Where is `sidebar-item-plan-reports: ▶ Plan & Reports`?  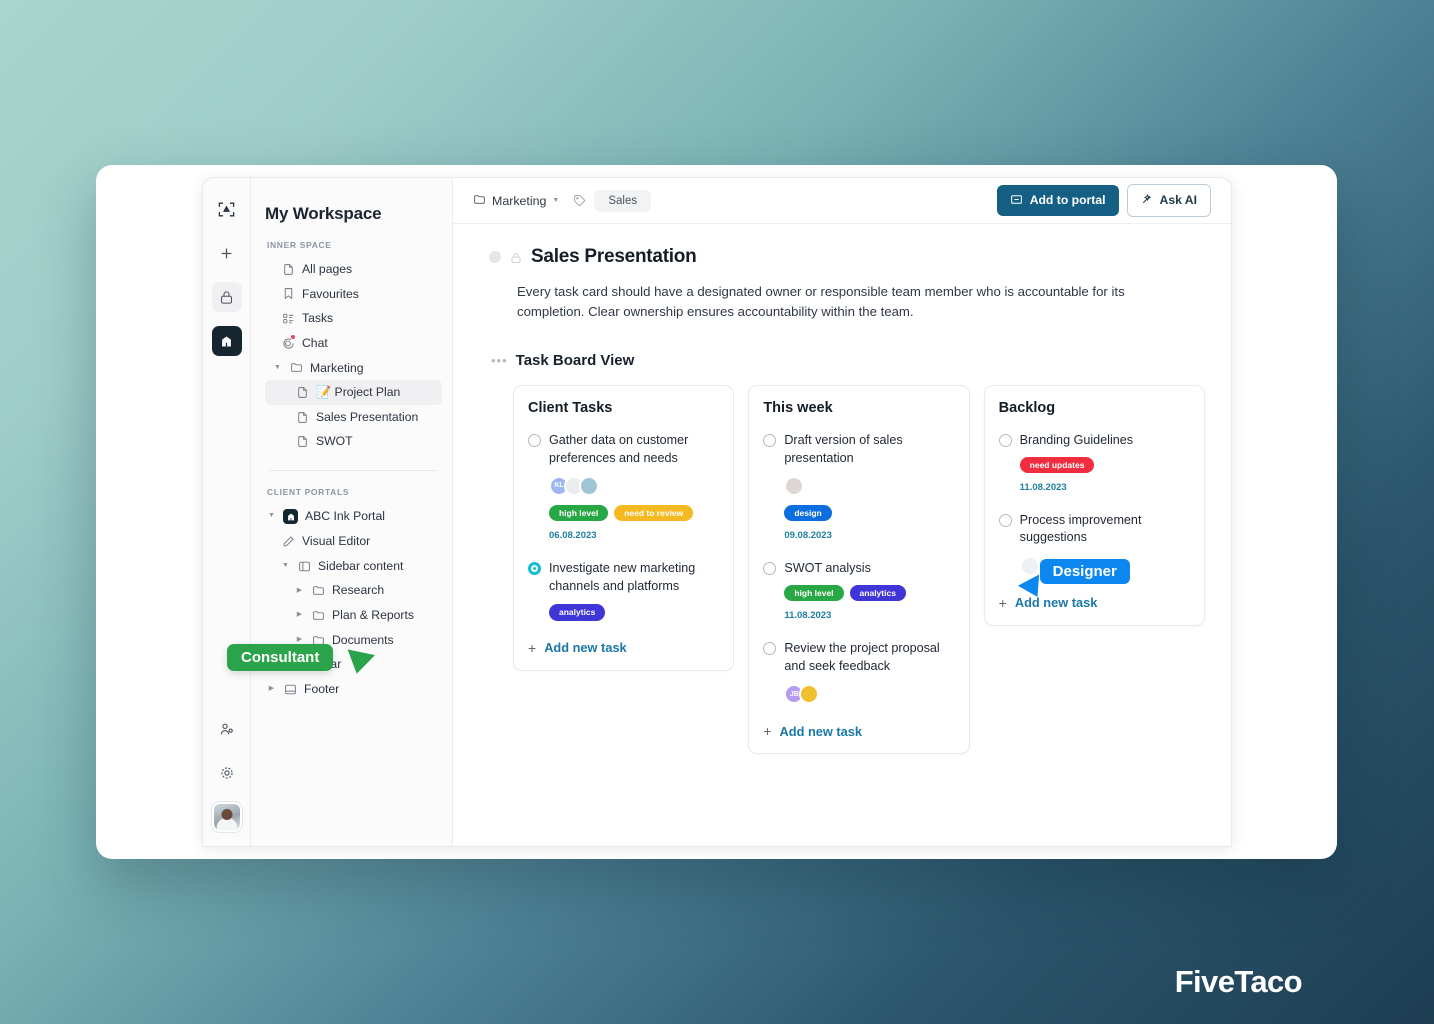
sidebar-item-plan-reports: ▶ Plan & Reports is located at coordinates (353, 615).